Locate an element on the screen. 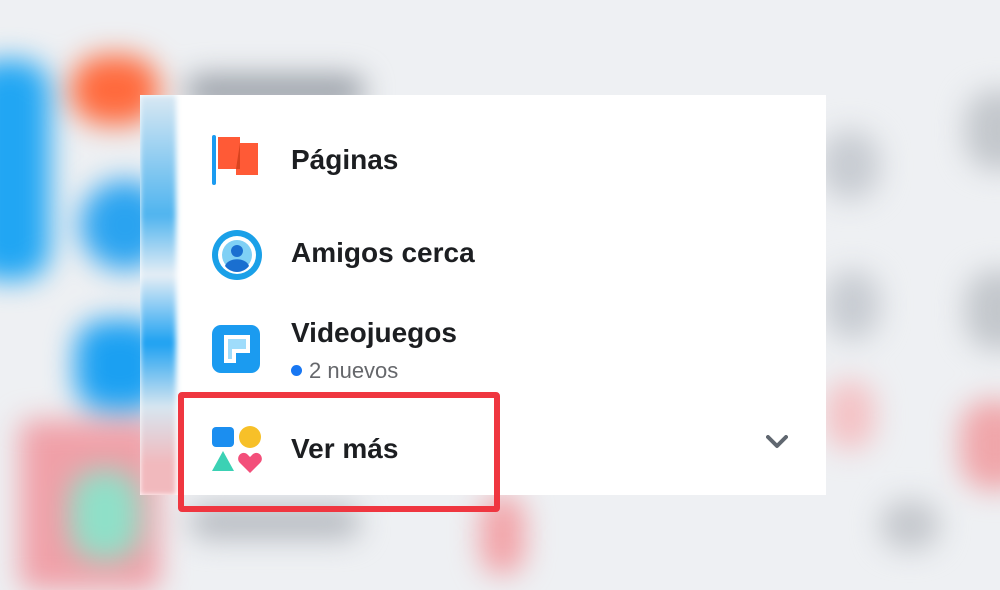 This screenshot has width=1000, height=590. menu-item-amigos-cerca: Amigos cerca is located at coordinates (501, 255).